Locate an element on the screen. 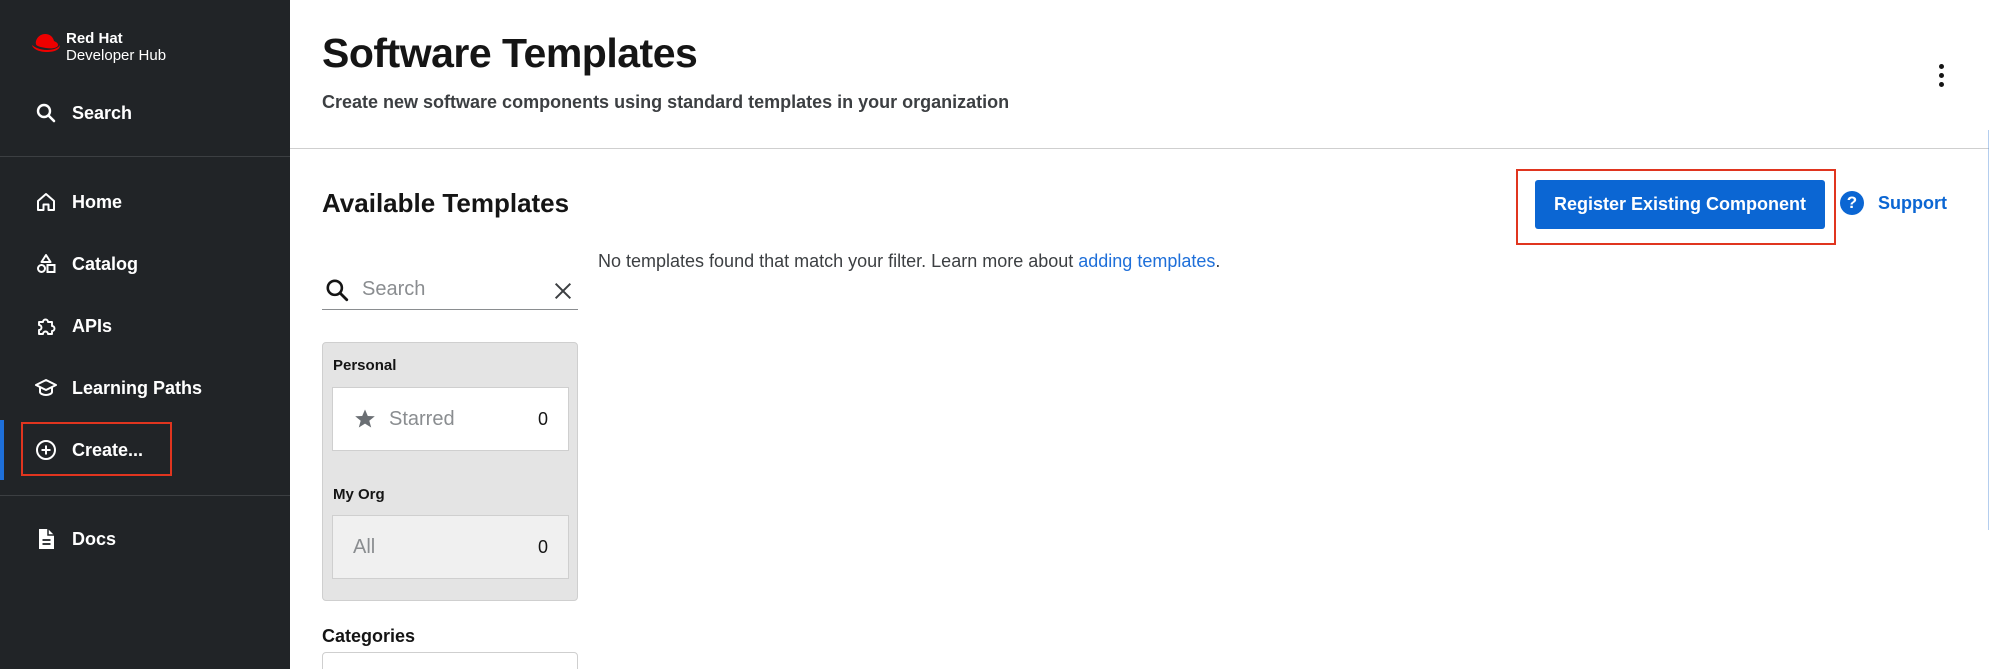 This screenshot has width=1989, height=669. sidebar-item-apis: APIs is located at coordinates (145, 326).